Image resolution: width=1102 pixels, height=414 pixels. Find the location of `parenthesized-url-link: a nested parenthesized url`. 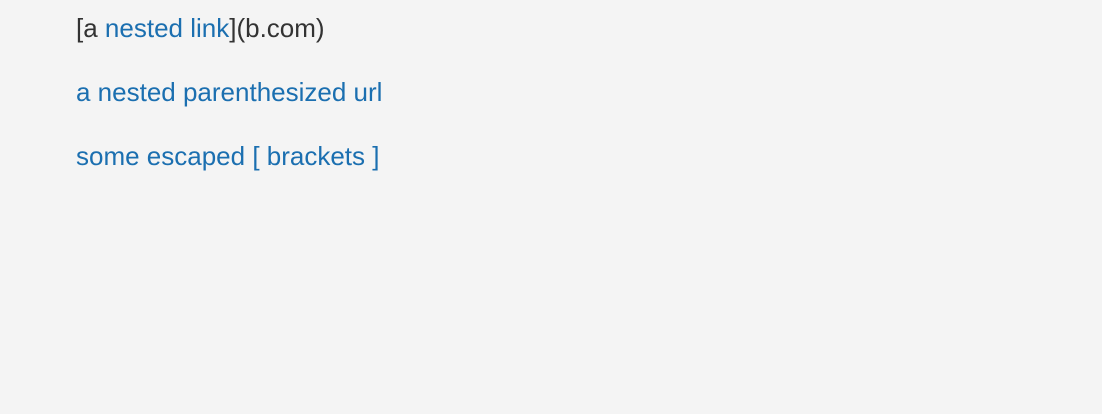

parenthesized-url-link: a nested parenthesized url is located at coordinates (229, 92).